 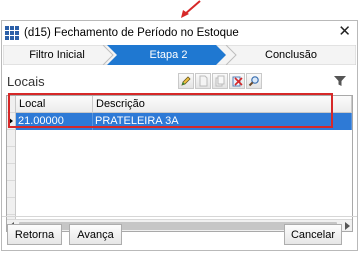 What do you see at coordinates (237, 81) in the screenshot?
I see `delete-icon` at bounding box center [237, 81].